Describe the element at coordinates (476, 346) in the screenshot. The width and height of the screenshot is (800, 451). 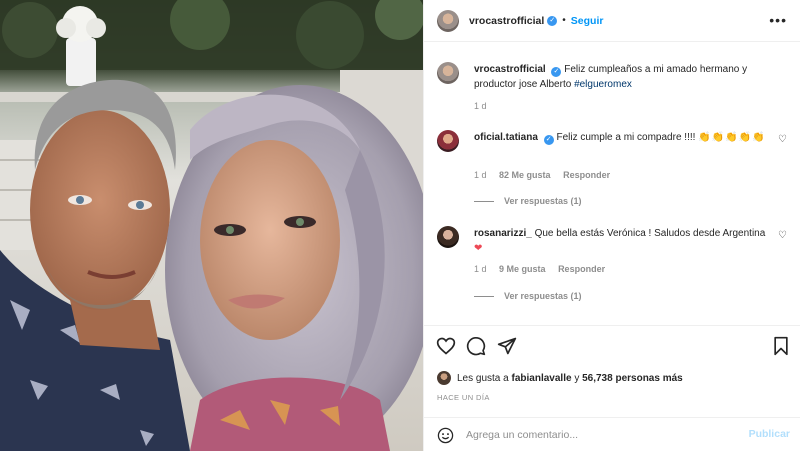
I see `comment-bubble-icon` at that location.